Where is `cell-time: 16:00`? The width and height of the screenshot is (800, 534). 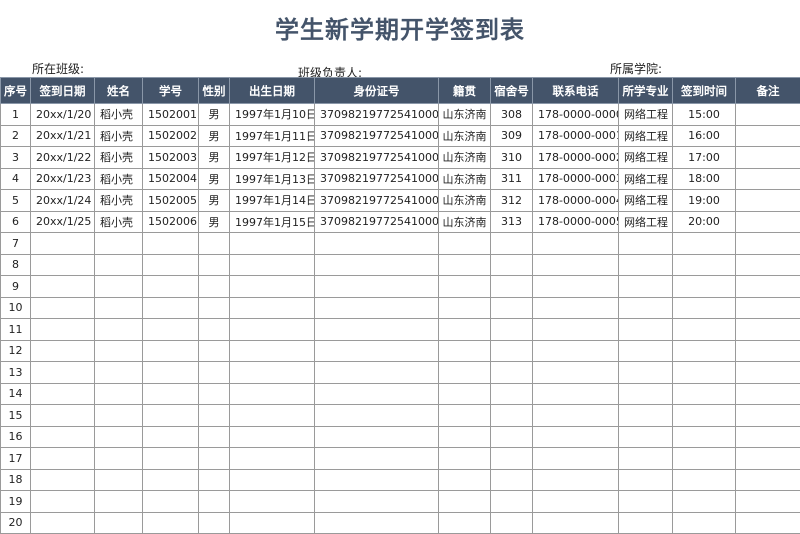 cell-time: 16:00 is located at coordinates (704, 136).